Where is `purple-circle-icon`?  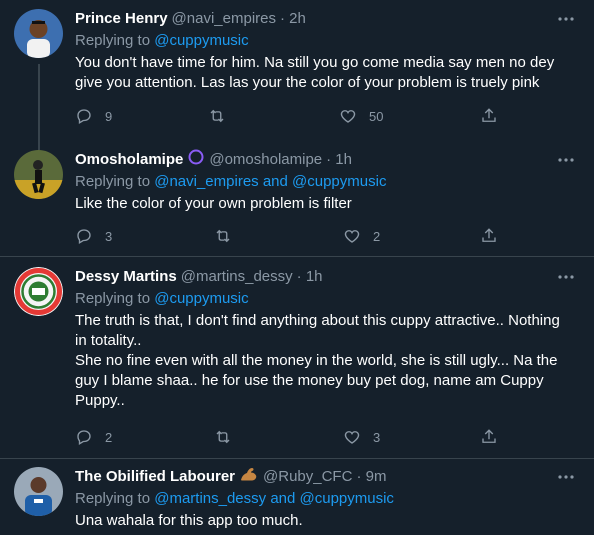 purple-circle-icon is located at coordinates (196, 160).